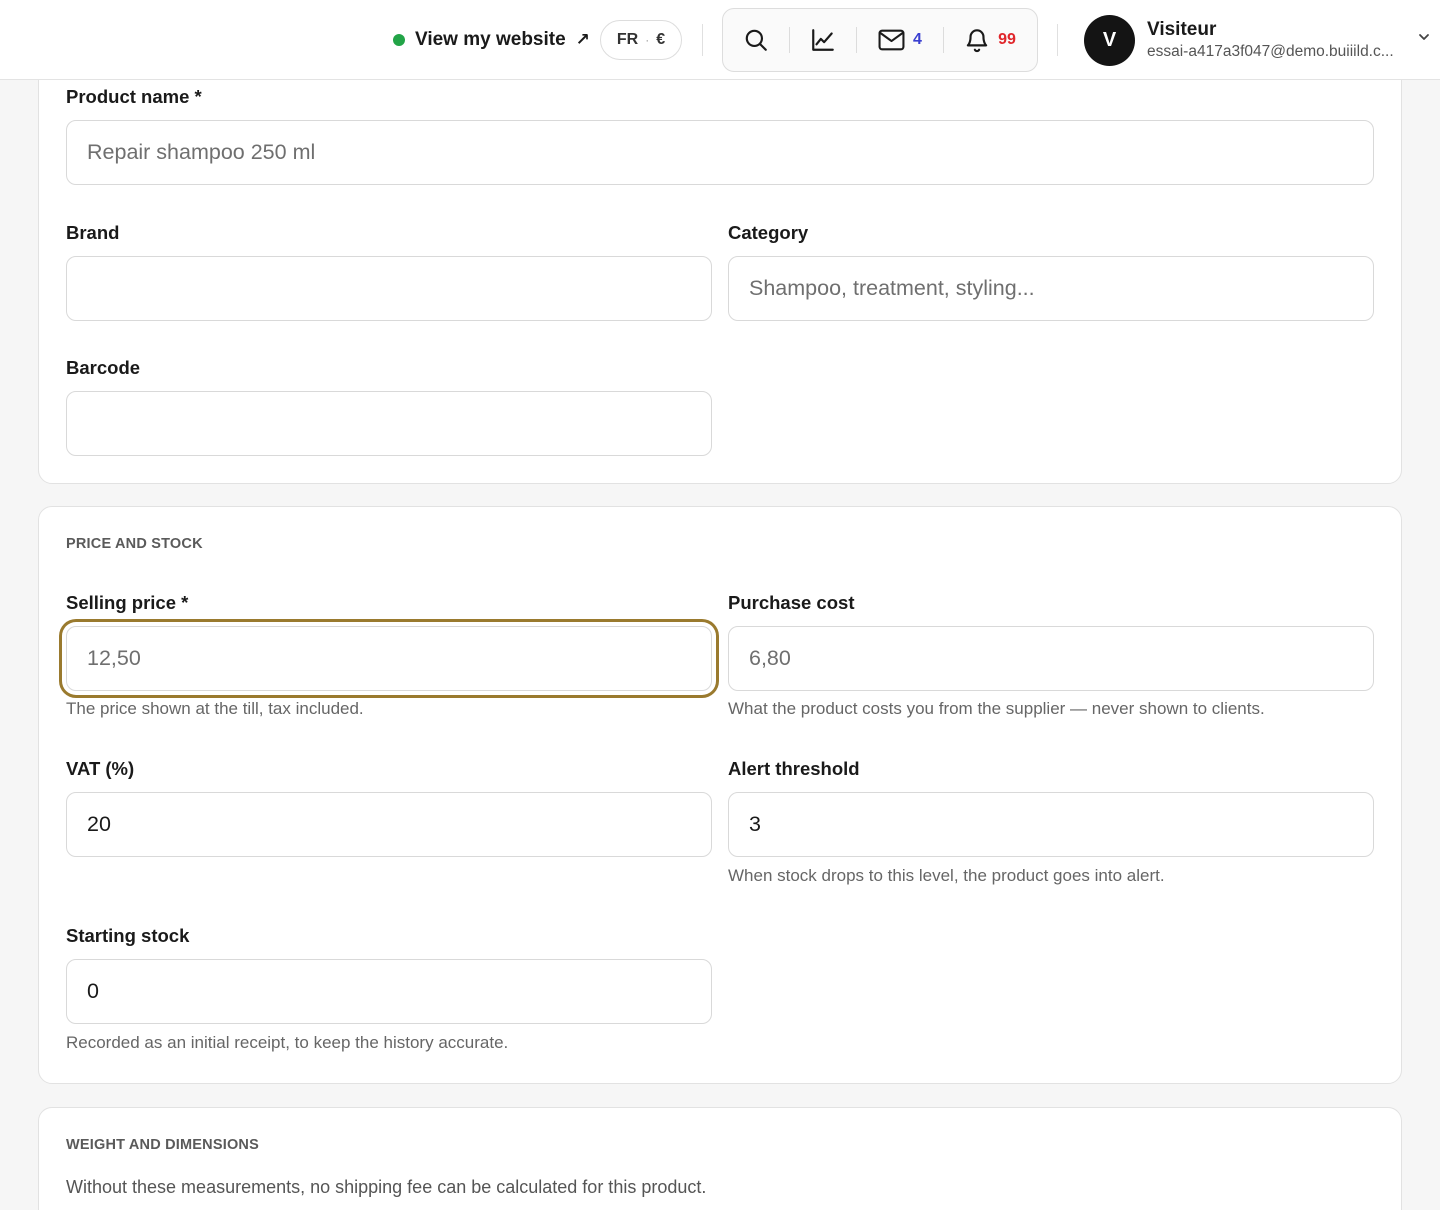 The width and height of the screenshot is (1440, 1210). What do you see at coordinates (103, 367) in the screenshot?
I see `barcode-label: Barcode` at bounding box center [103, 367].